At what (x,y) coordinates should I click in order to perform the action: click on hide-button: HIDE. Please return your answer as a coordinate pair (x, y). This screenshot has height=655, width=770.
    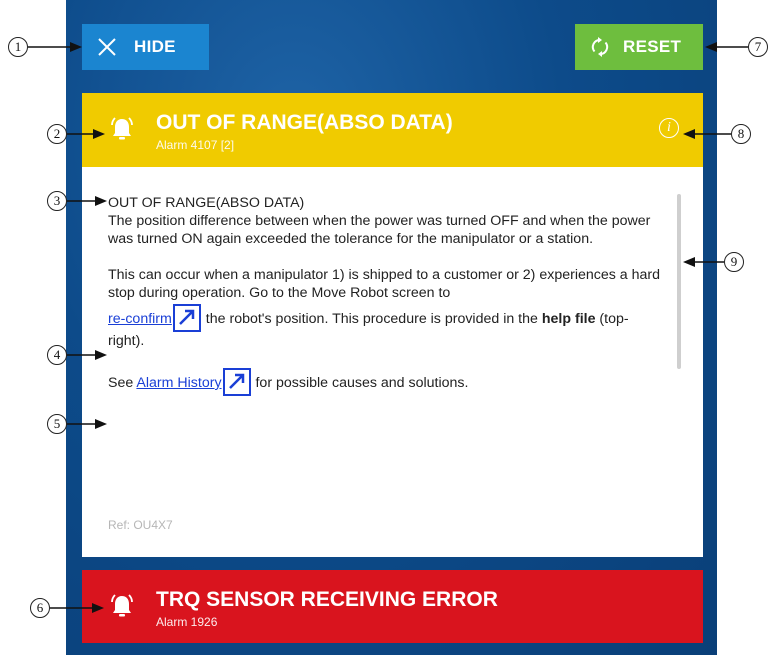
    Looking at the image, I should click on (145, 47).